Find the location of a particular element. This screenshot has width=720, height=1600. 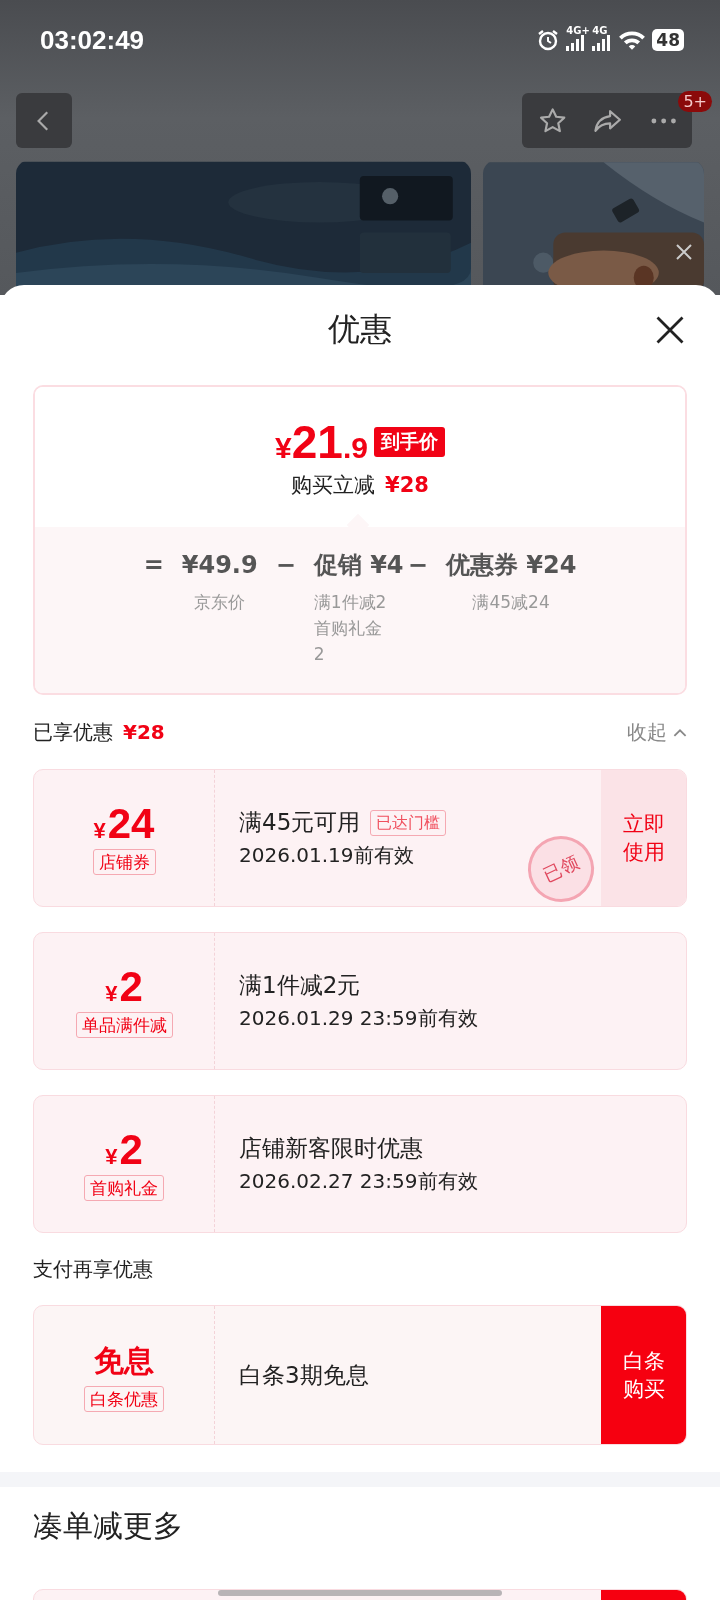

price-tag: 到手价 is located at coordinates (409, 442).